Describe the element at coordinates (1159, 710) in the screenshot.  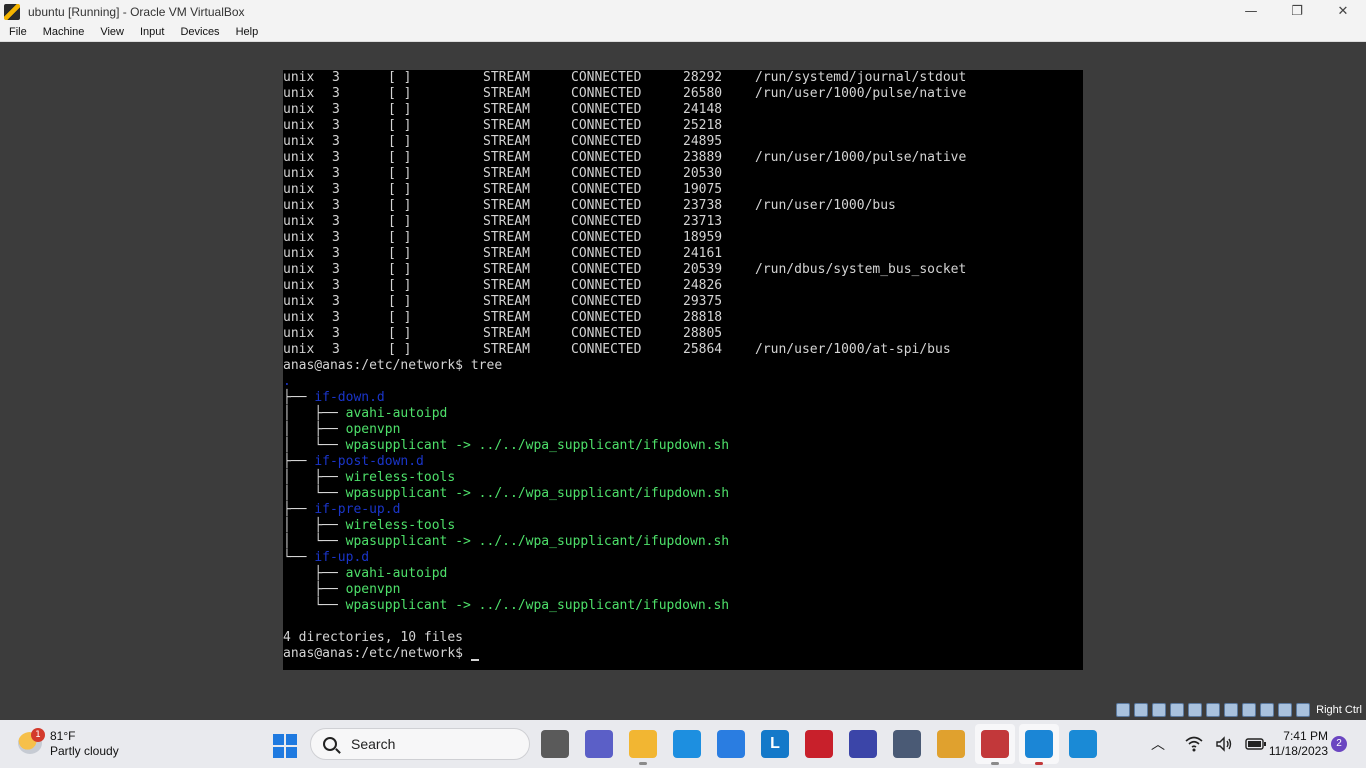
I see `audio-icon` at that location.